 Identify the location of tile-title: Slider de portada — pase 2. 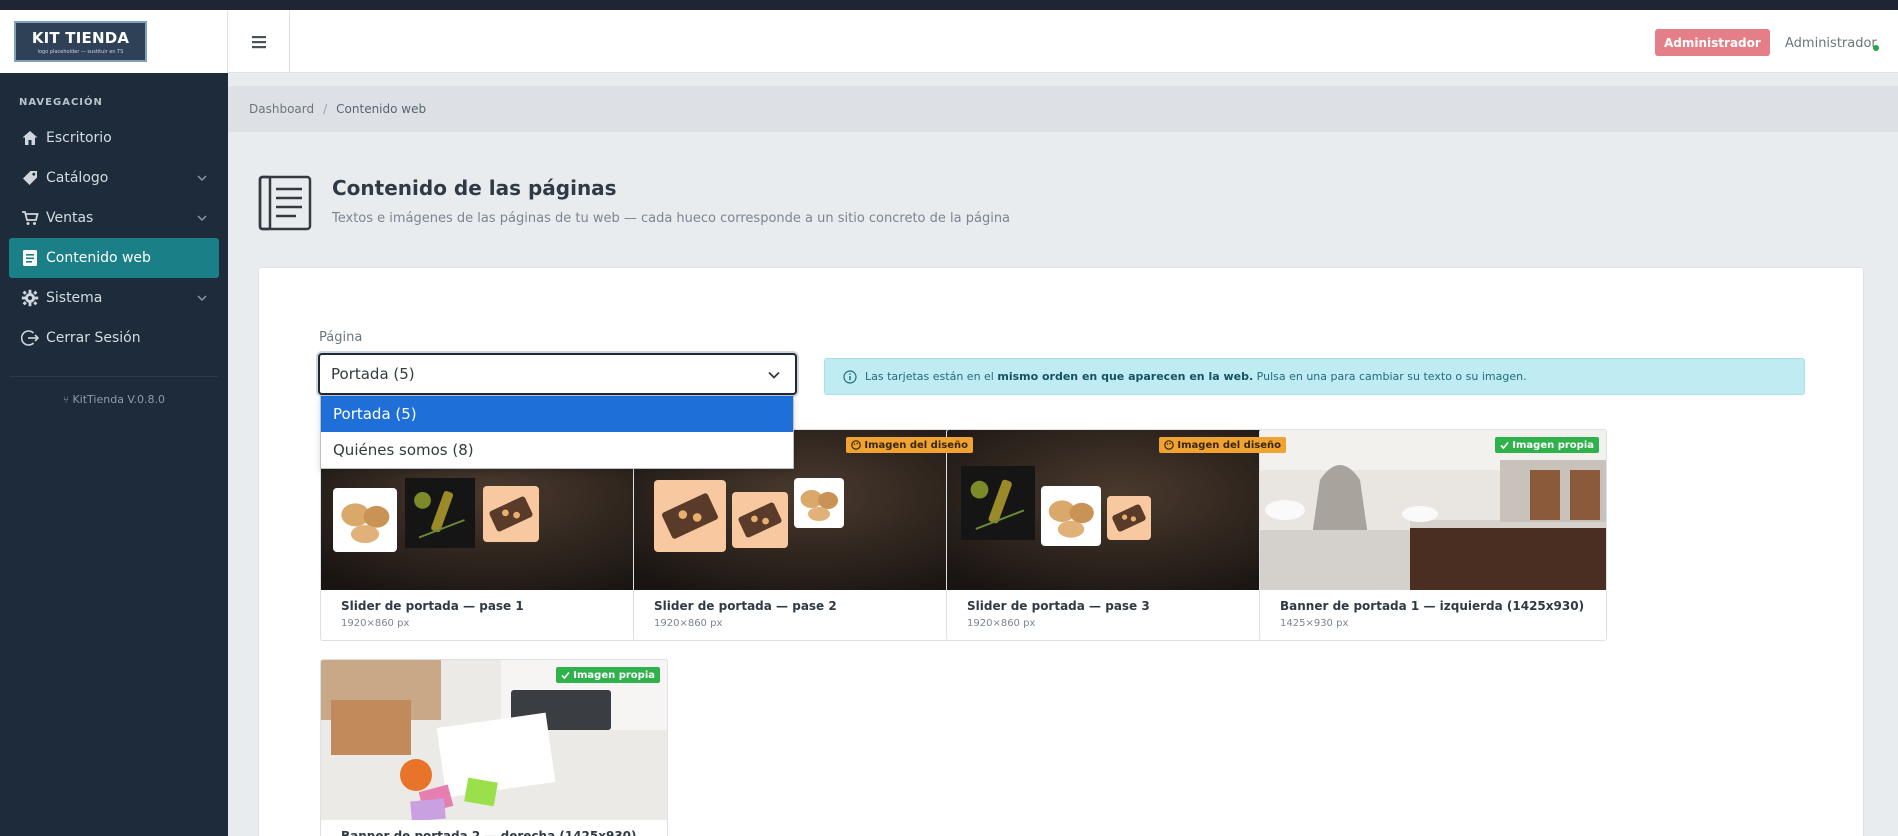
(745, 606).